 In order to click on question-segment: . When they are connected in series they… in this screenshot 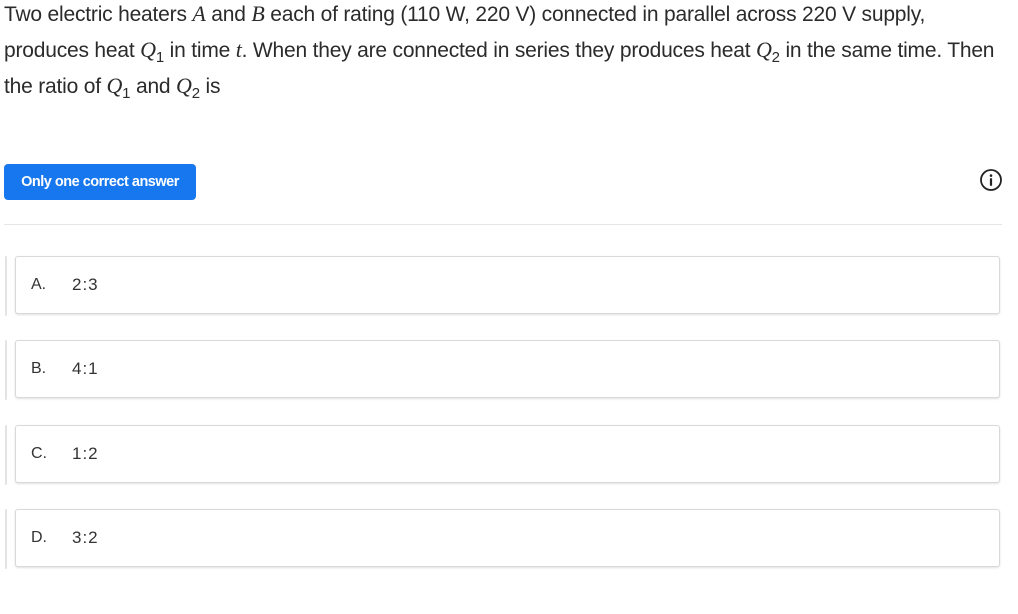, I will do `click(498, 50)`.